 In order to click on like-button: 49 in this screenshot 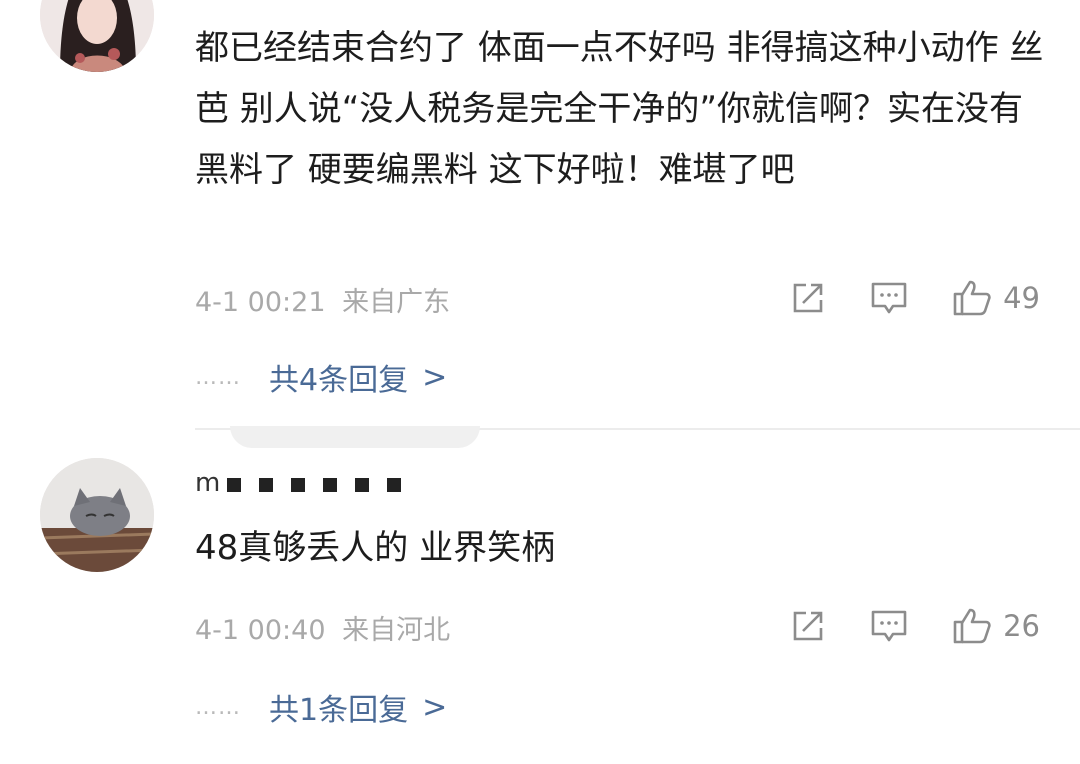, I will do `click(995, 298)`.